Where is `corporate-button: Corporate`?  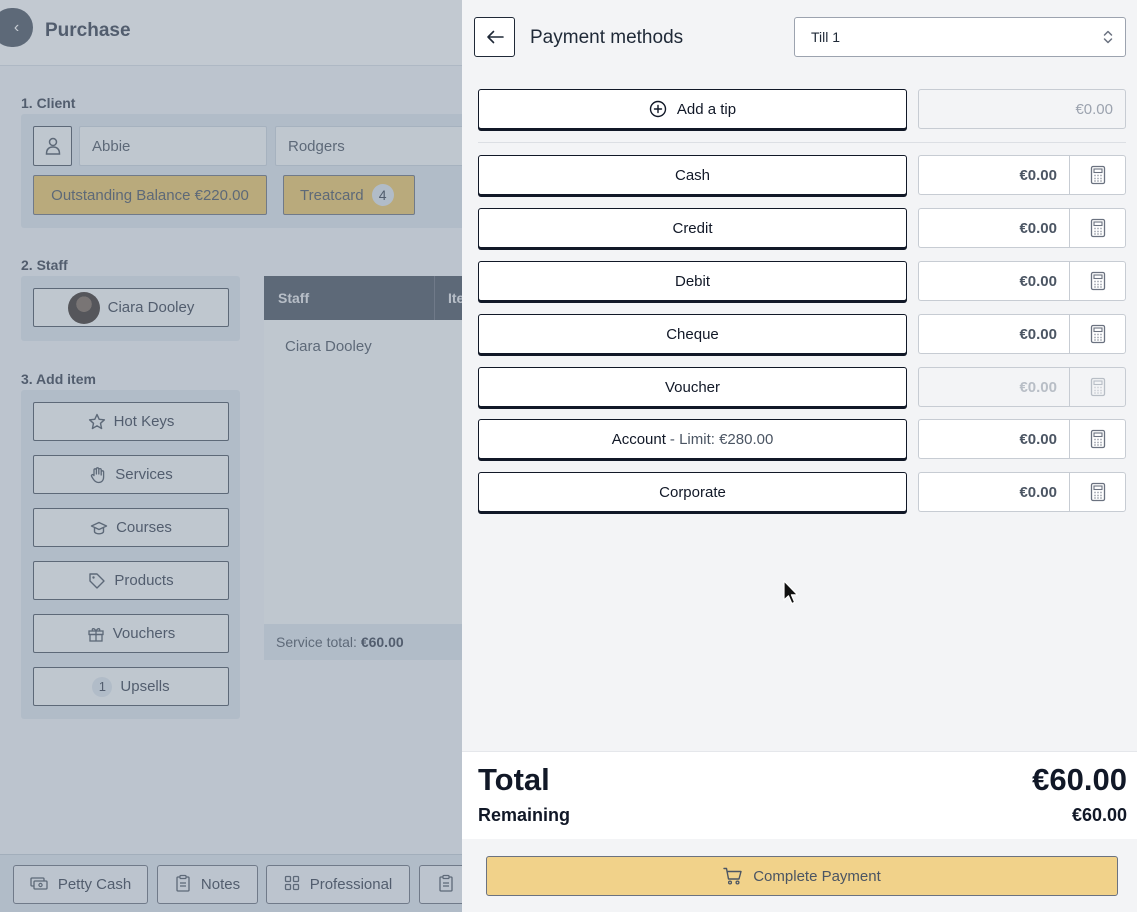
corporate-button: Corporate is located at coordinates (692, 492).